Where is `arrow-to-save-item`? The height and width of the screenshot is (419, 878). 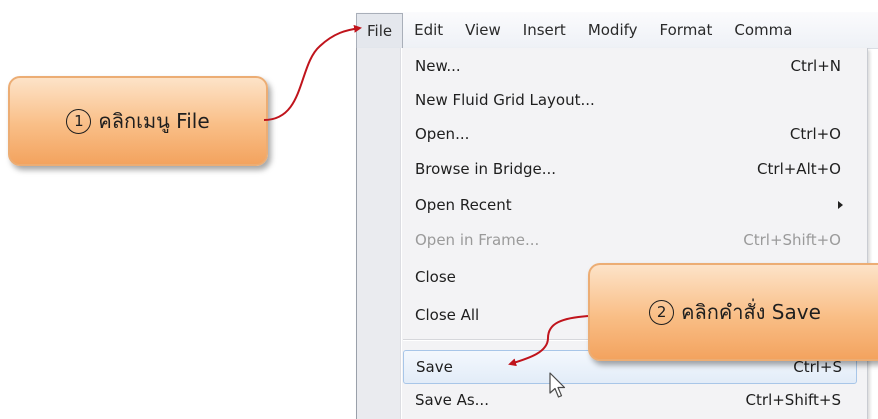 arrow-to-save-item is located at coordinates (548, 341).